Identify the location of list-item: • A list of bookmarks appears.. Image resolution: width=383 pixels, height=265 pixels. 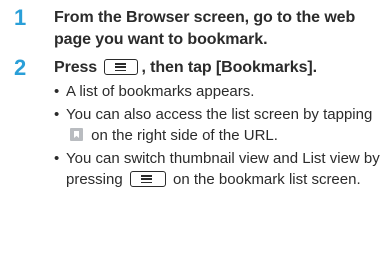
(217, 92).